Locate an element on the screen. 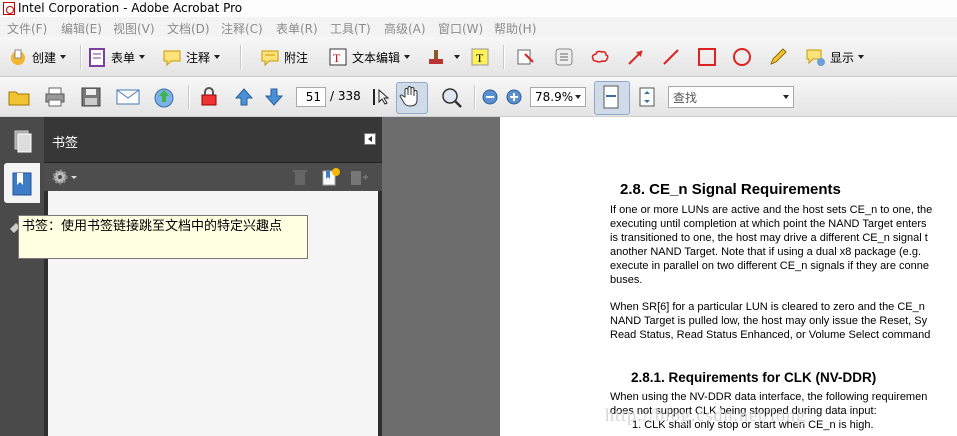 The width and height of the screenshot is (957, 436). pencil-tool-icon is located at coordinates (778, 57).